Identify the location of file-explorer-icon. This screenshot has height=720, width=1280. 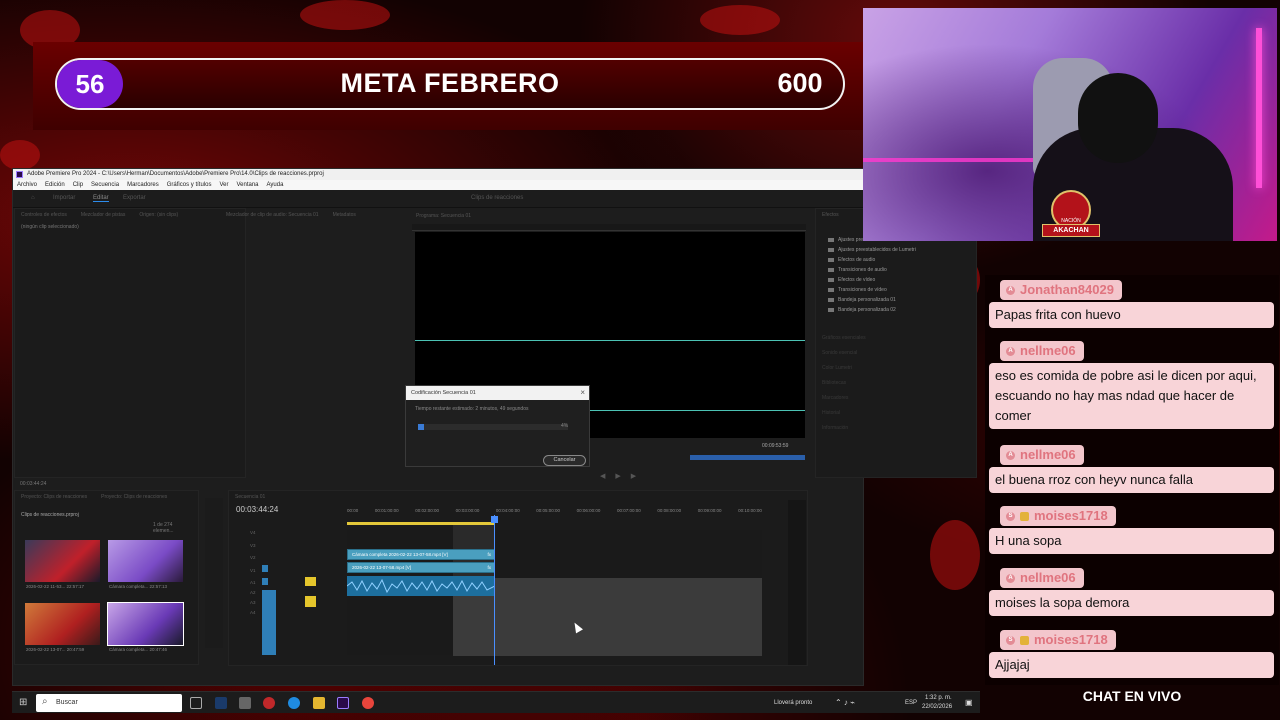
(319, 703).